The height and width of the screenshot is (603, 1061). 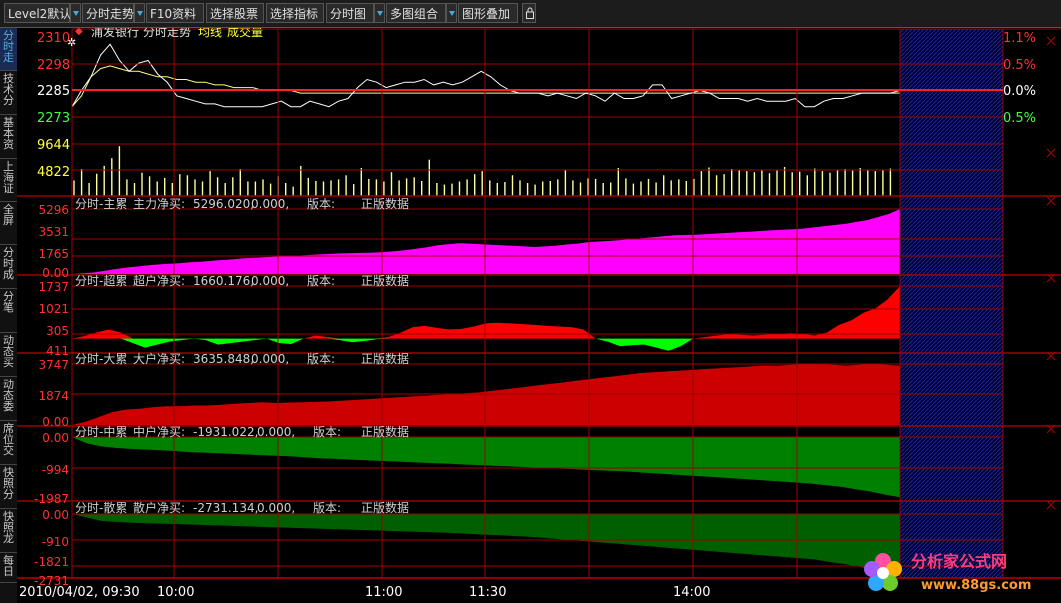 I want to click on sidebar-tab-3: 上海证, so click(x=8, y=180).